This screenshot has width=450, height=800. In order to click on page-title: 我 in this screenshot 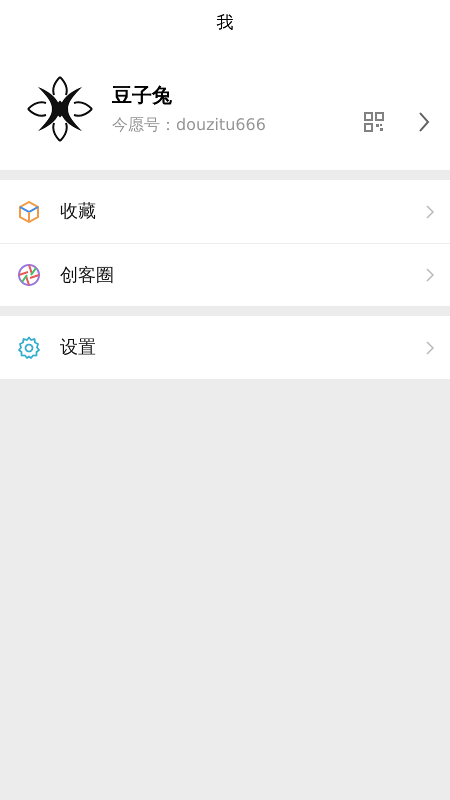, I will do `click(225, 24)`.